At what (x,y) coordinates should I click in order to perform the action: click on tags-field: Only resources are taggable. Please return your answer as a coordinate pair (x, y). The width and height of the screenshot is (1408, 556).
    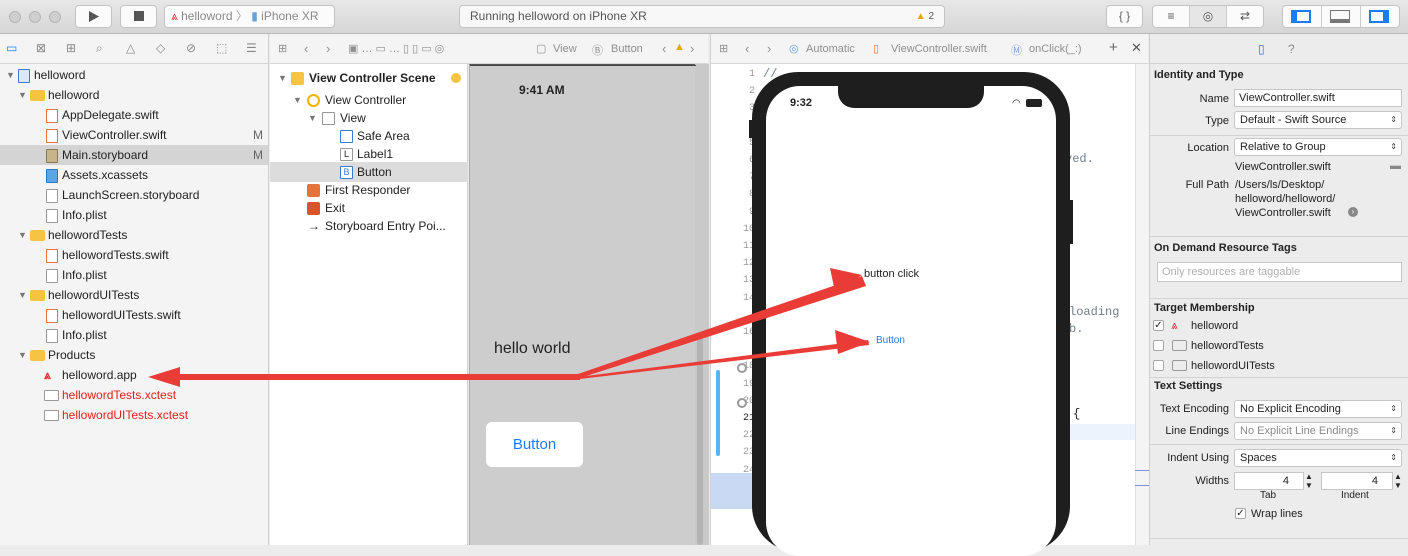
    Looking at the image, I should click on (1279, 272).